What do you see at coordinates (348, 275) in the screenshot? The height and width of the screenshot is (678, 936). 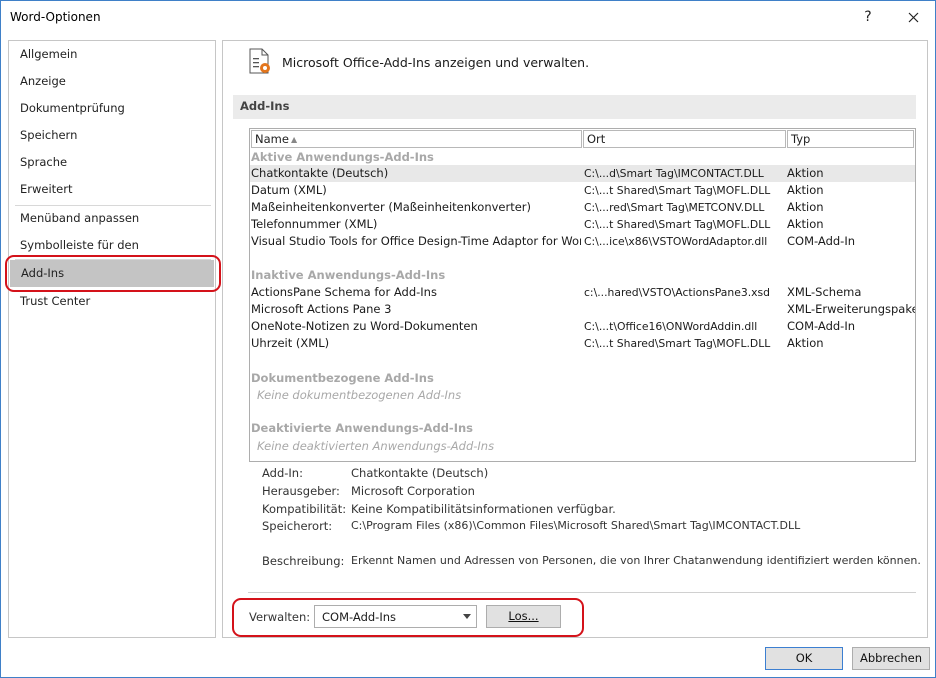 I see `group-header-inactive: Inaktive Anwendungs-Add-Ins` at bounding box center [348, 275].